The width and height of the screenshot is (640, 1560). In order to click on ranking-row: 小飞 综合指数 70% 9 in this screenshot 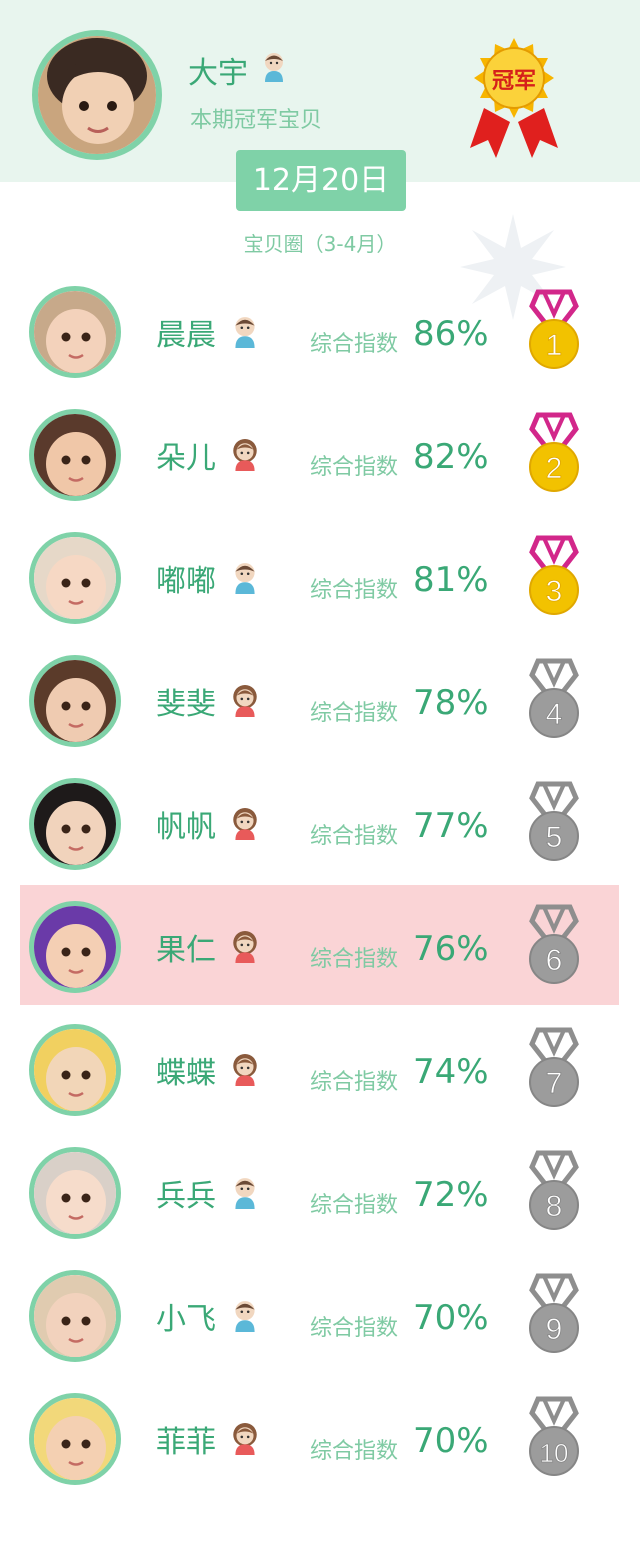, I will do `click(319, 1314)`.